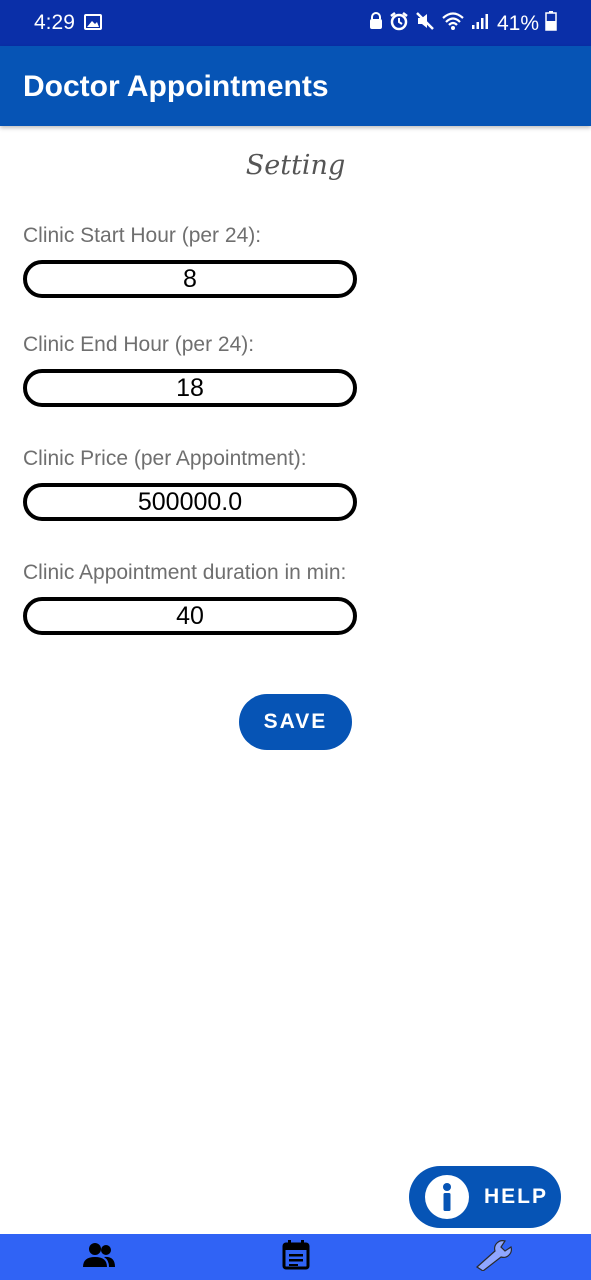  Describe the element at coordinates (190, 388) in the screenshot. I see `end-hour-input: 18` at that location.